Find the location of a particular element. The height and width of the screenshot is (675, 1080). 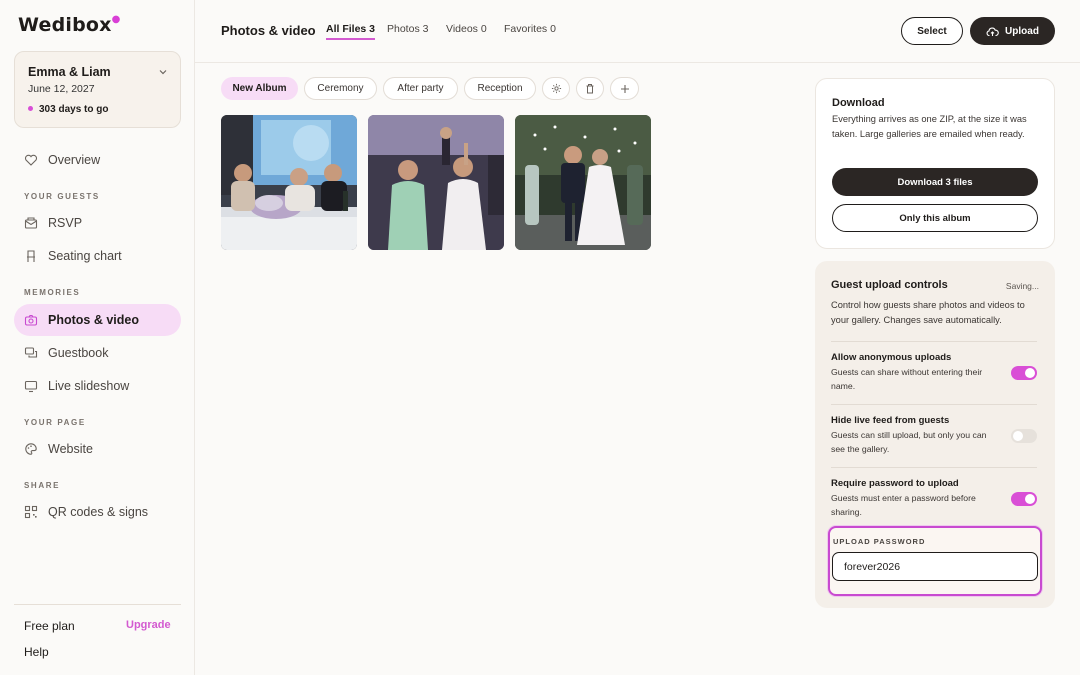

brand-logo: Wedibox● is located at coordinates (69, 25).